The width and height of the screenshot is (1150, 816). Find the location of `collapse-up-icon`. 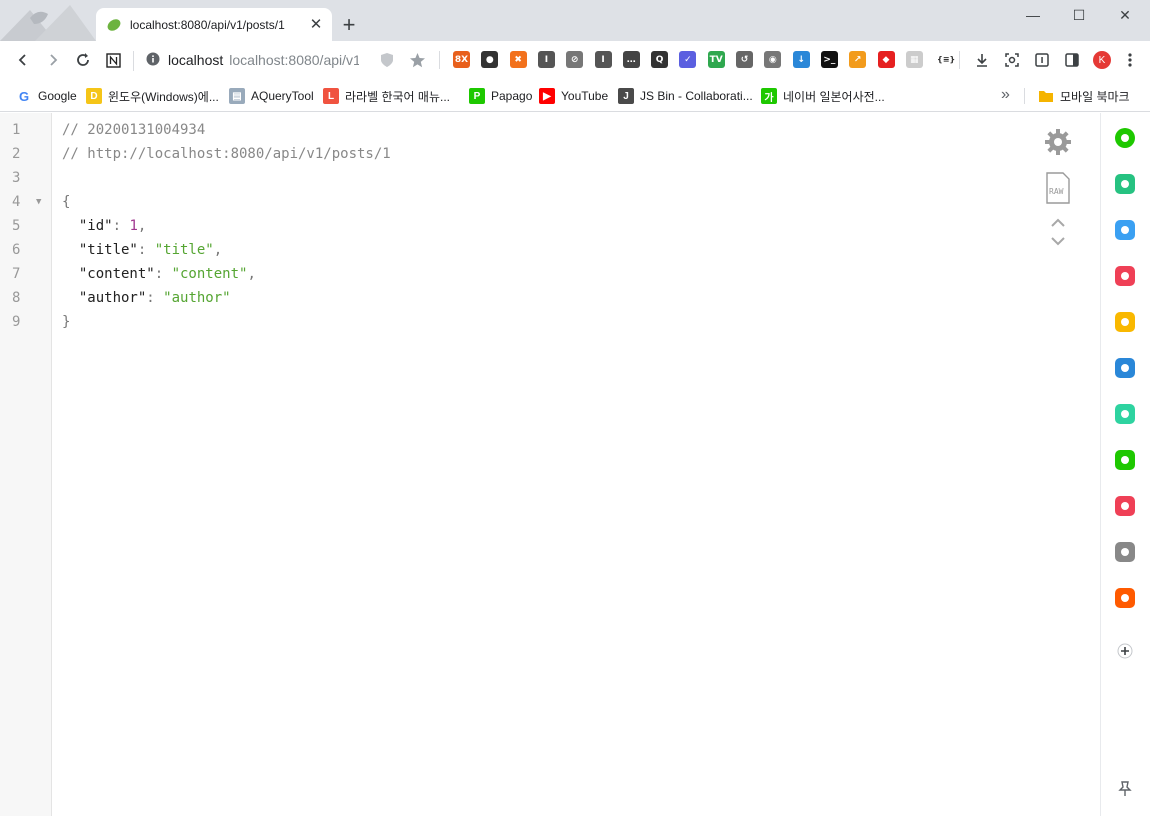

collapse-up-icon is located at coordinates (1058, 223).